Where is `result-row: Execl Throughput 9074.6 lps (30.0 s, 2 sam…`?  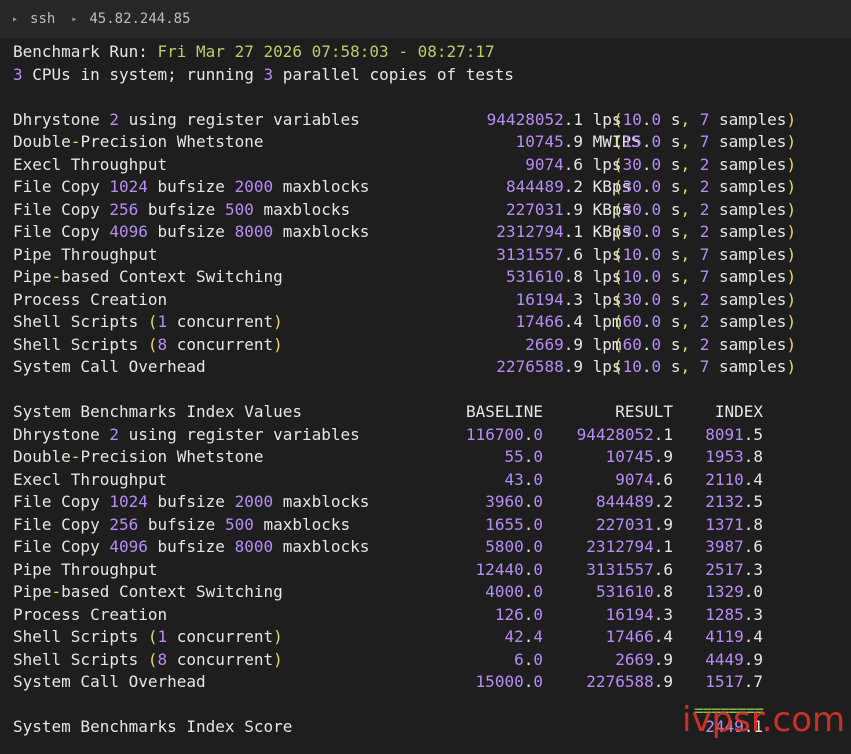 result-row: Execl Throughput 9074.6 lps (30.0 s, 2 sam… is located at coordinates (428, 165).